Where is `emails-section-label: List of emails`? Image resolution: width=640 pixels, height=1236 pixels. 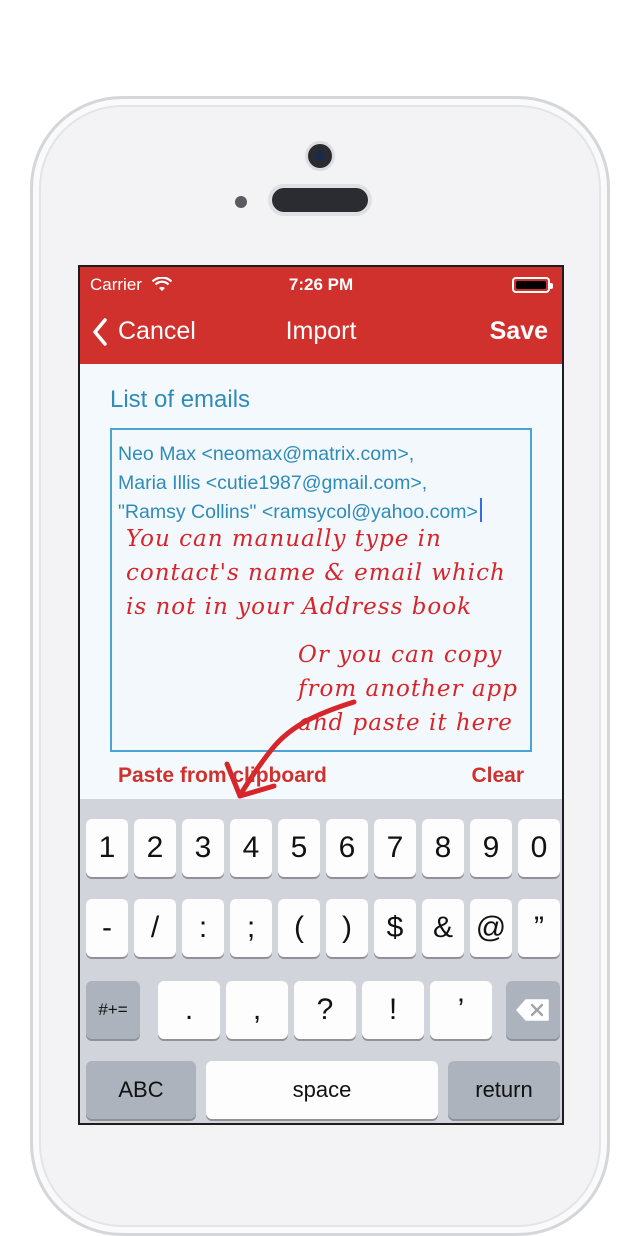 emails-section-label: List of emails is located at coordinates (180, 399).